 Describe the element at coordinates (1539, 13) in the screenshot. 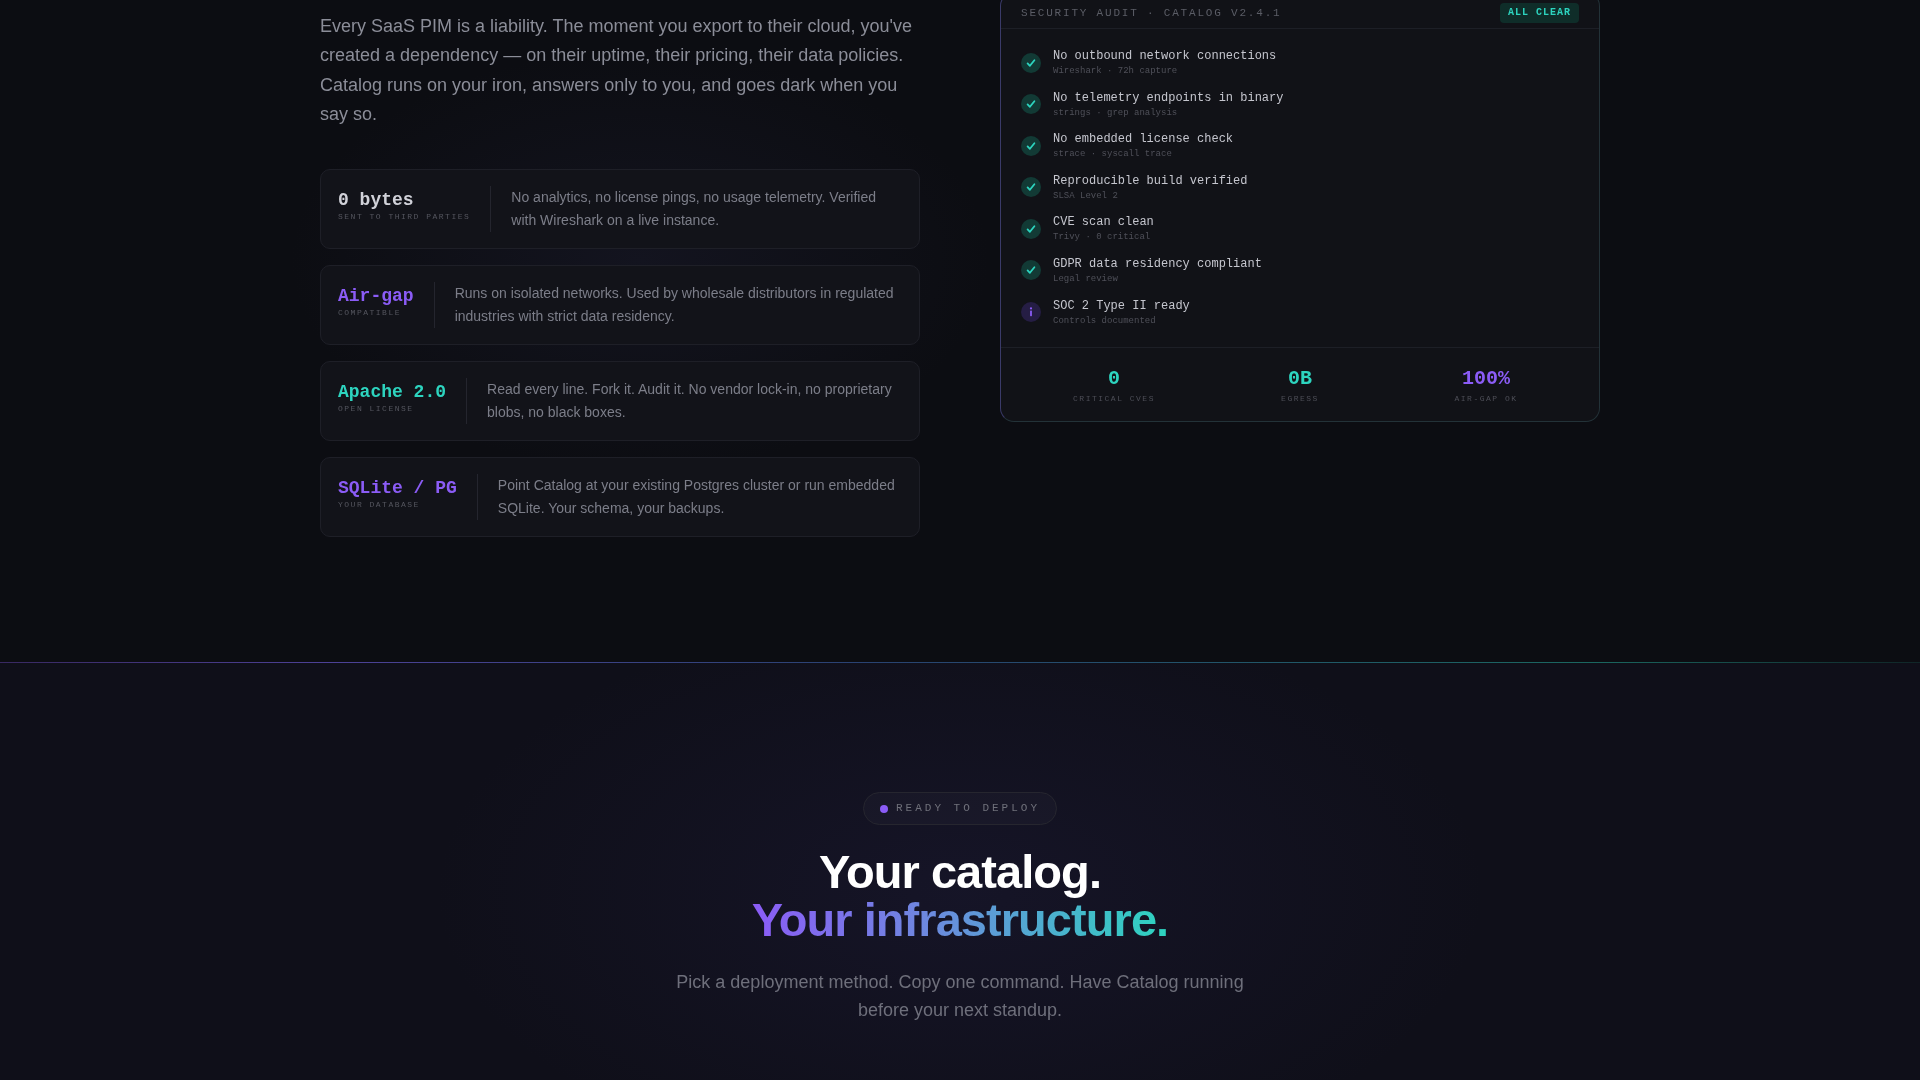

I see `status-badge: ALL CLEAR` at that location.